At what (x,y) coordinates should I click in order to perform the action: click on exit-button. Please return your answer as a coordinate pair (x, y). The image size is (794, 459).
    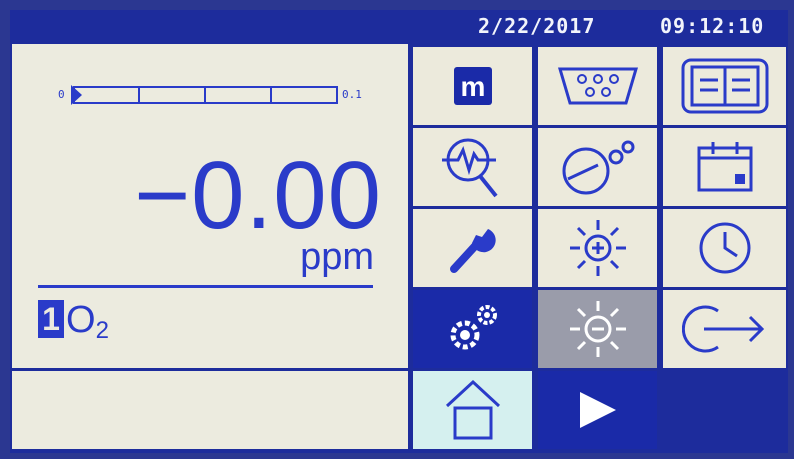
    Looking at the image, I should click on (724, 329).